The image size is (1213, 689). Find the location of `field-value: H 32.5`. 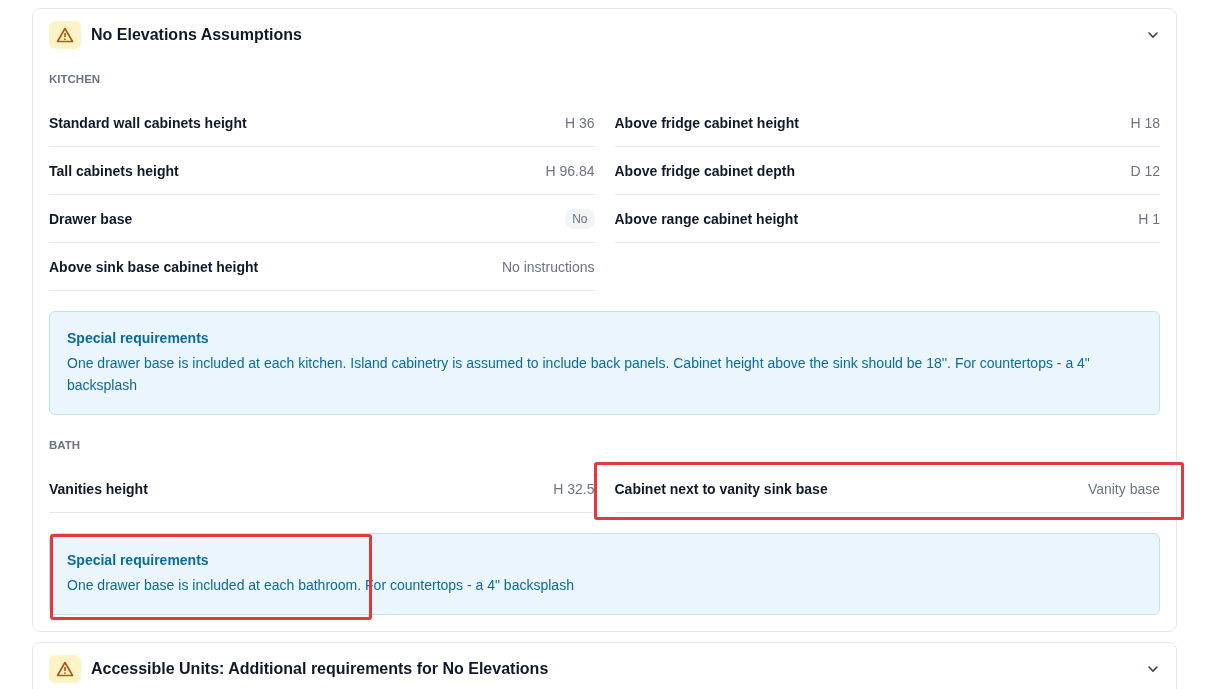

field-value: H 32.5 is located at coordinates (574, 488).